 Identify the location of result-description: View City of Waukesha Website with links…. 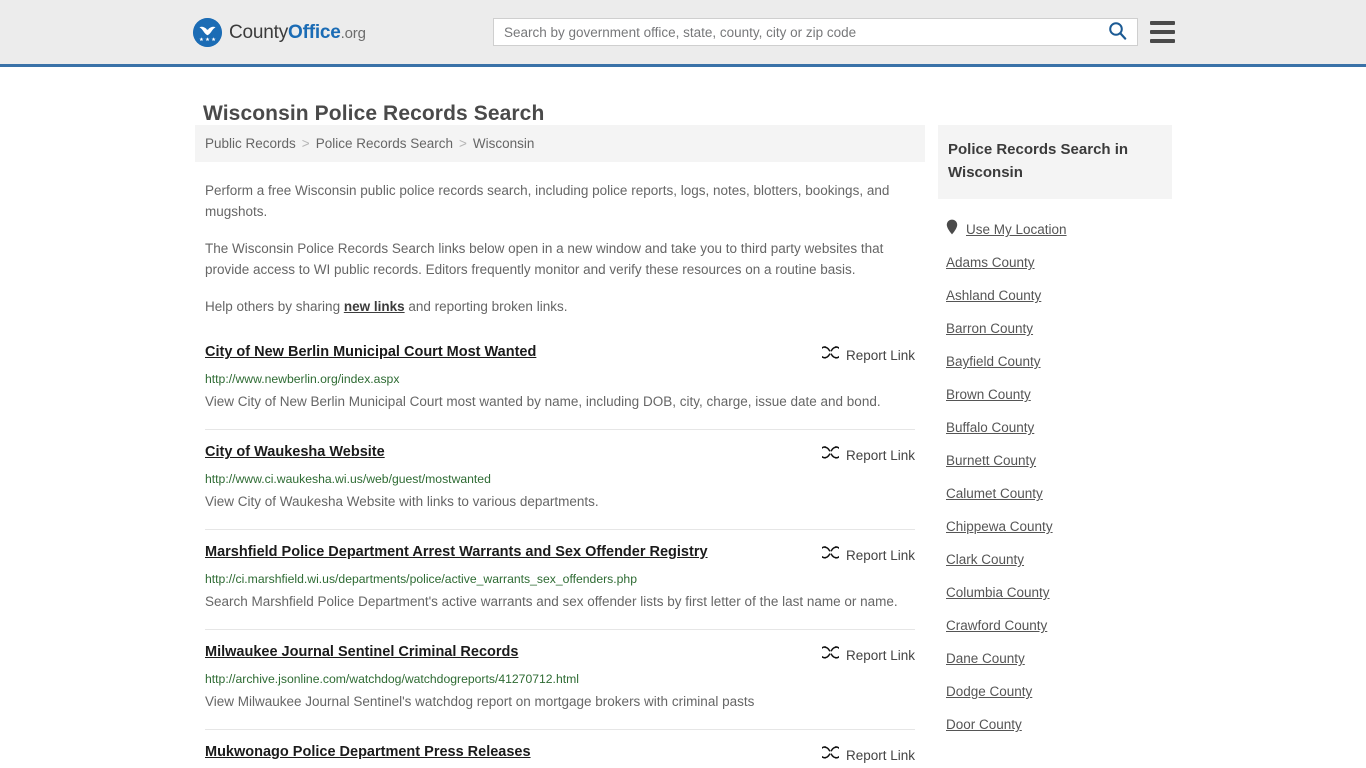
(402, 501).